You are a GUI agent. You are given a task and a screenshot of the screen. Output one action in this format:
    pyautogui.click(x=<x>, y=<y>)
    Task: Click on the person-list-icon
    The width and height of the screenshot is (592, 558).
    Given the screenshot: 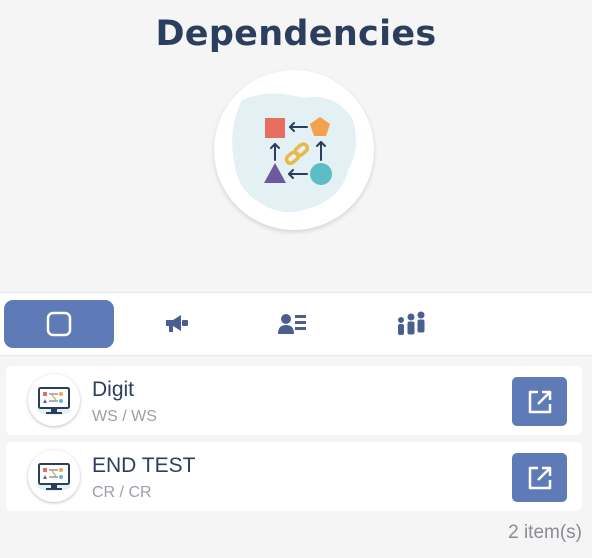 What is the action you would take?
    pyautogui.click(x=292, y=324)
    